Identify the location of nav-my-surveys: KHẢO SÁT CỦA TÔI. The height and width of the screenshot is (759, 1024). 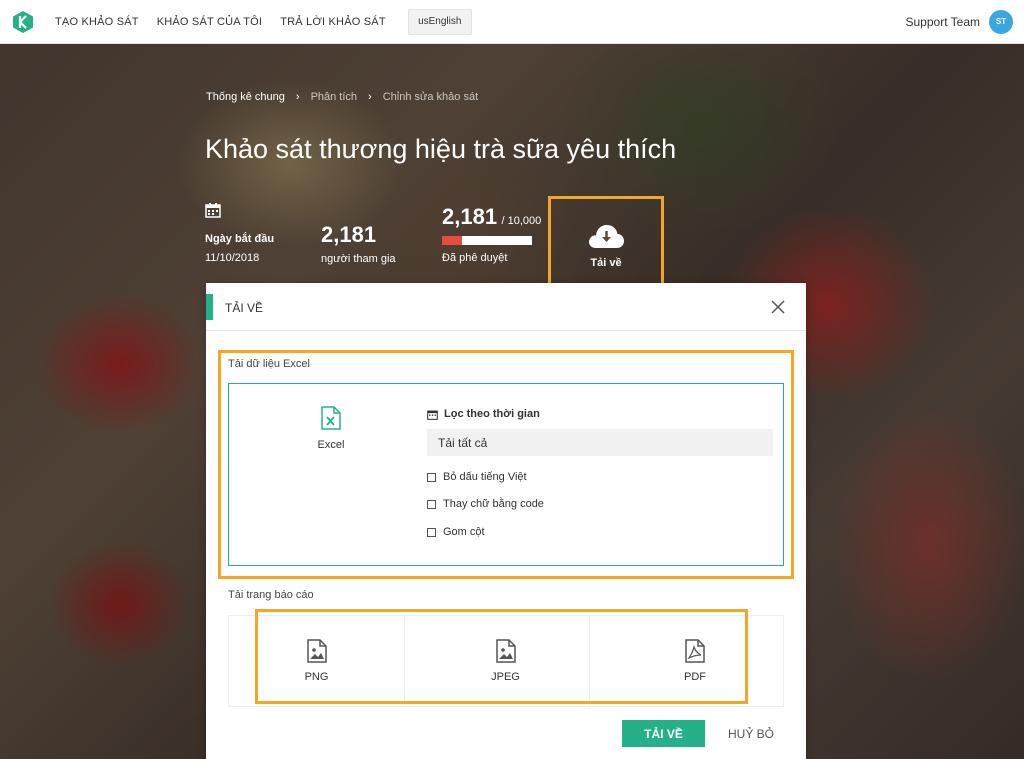
(210, 22).